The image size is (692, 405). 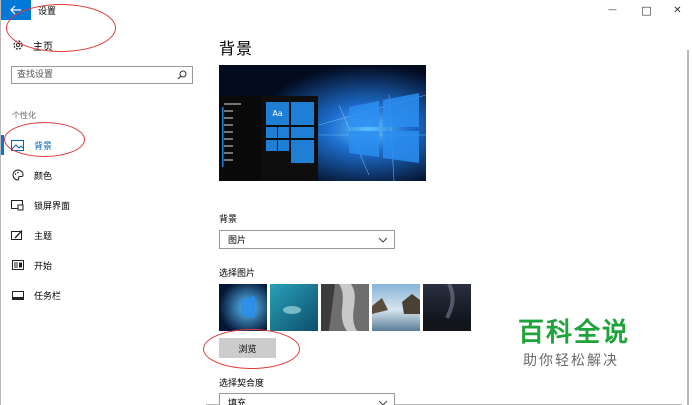 What do you see at coordinates (307, 399) in the screenshot?
I see `fit-select: 填充` at bounding box center [307, 399].